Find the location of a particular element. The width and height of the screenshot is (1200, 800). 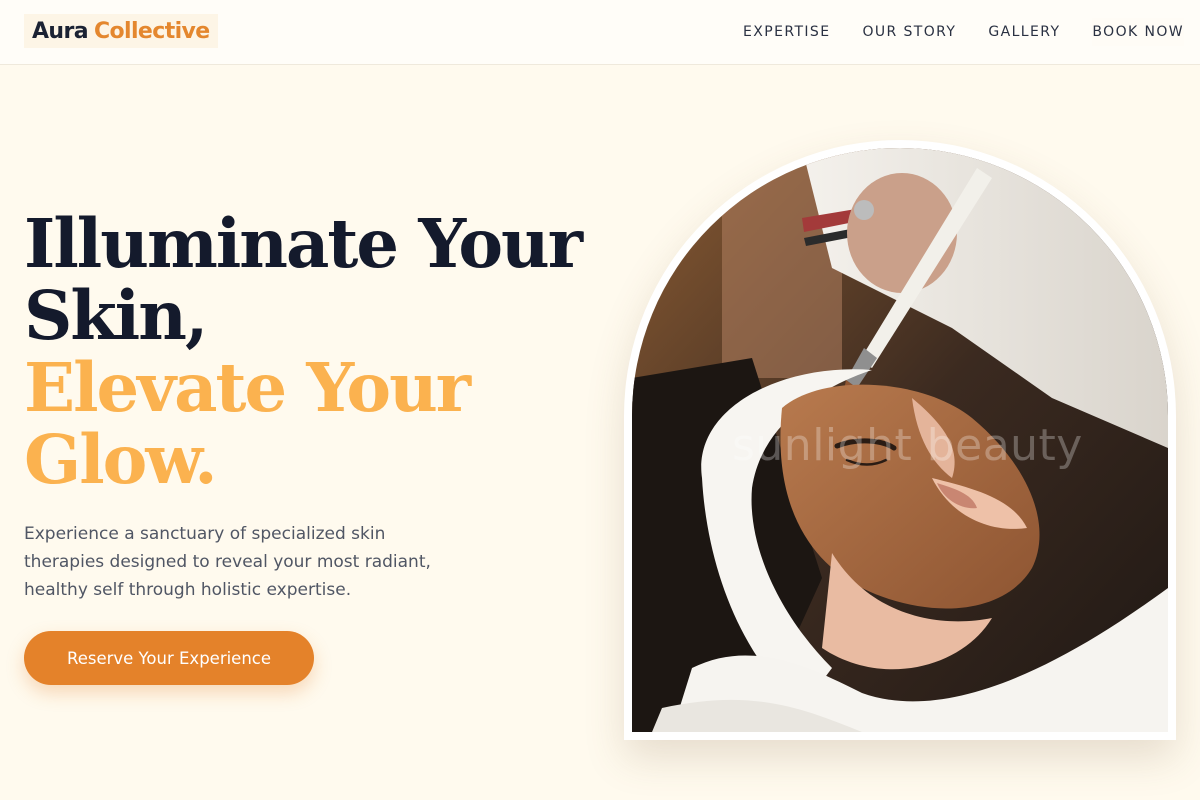

nav-link-gallery: GALLERY is located at coordinates (1024, 32).